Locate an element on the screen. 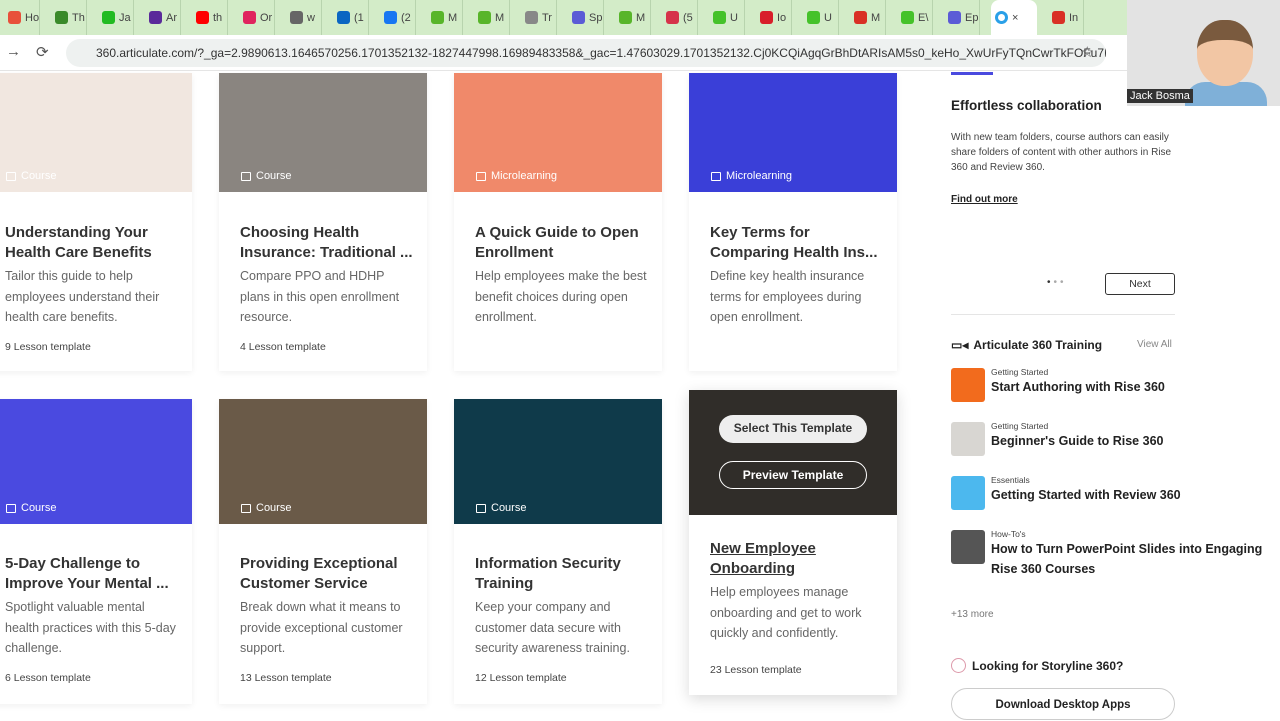 The width and height of the screenshot is (1280, 721). card-thumbnail: Select This Template Preview Template is located at coordinates (793, 452).